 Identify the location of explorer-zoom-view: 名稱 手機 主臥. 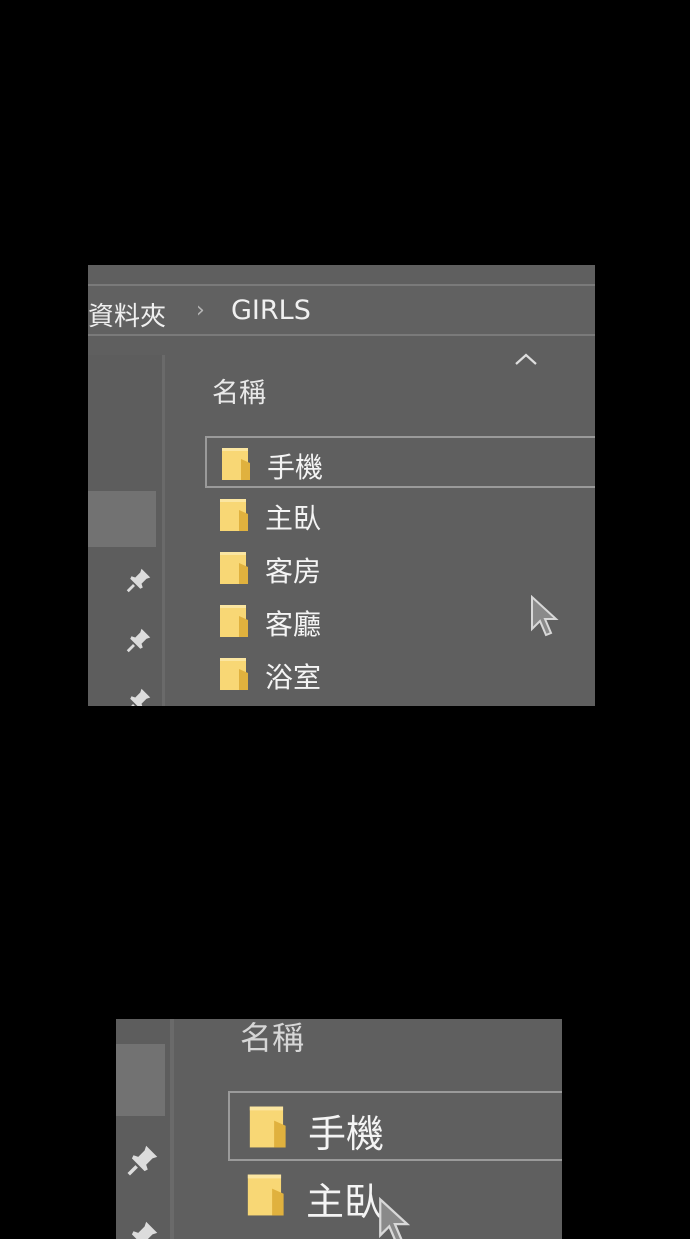
(339, 1129).